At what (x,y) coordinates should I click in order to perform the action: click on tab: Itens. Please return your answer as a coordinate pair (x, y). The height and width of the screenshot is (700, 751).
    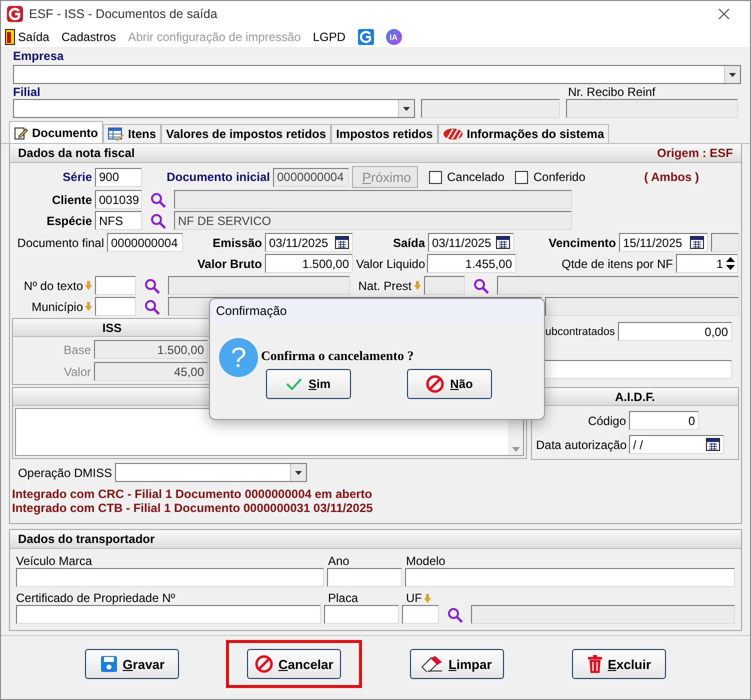
    Looking at the image, I should click on (132, 133).